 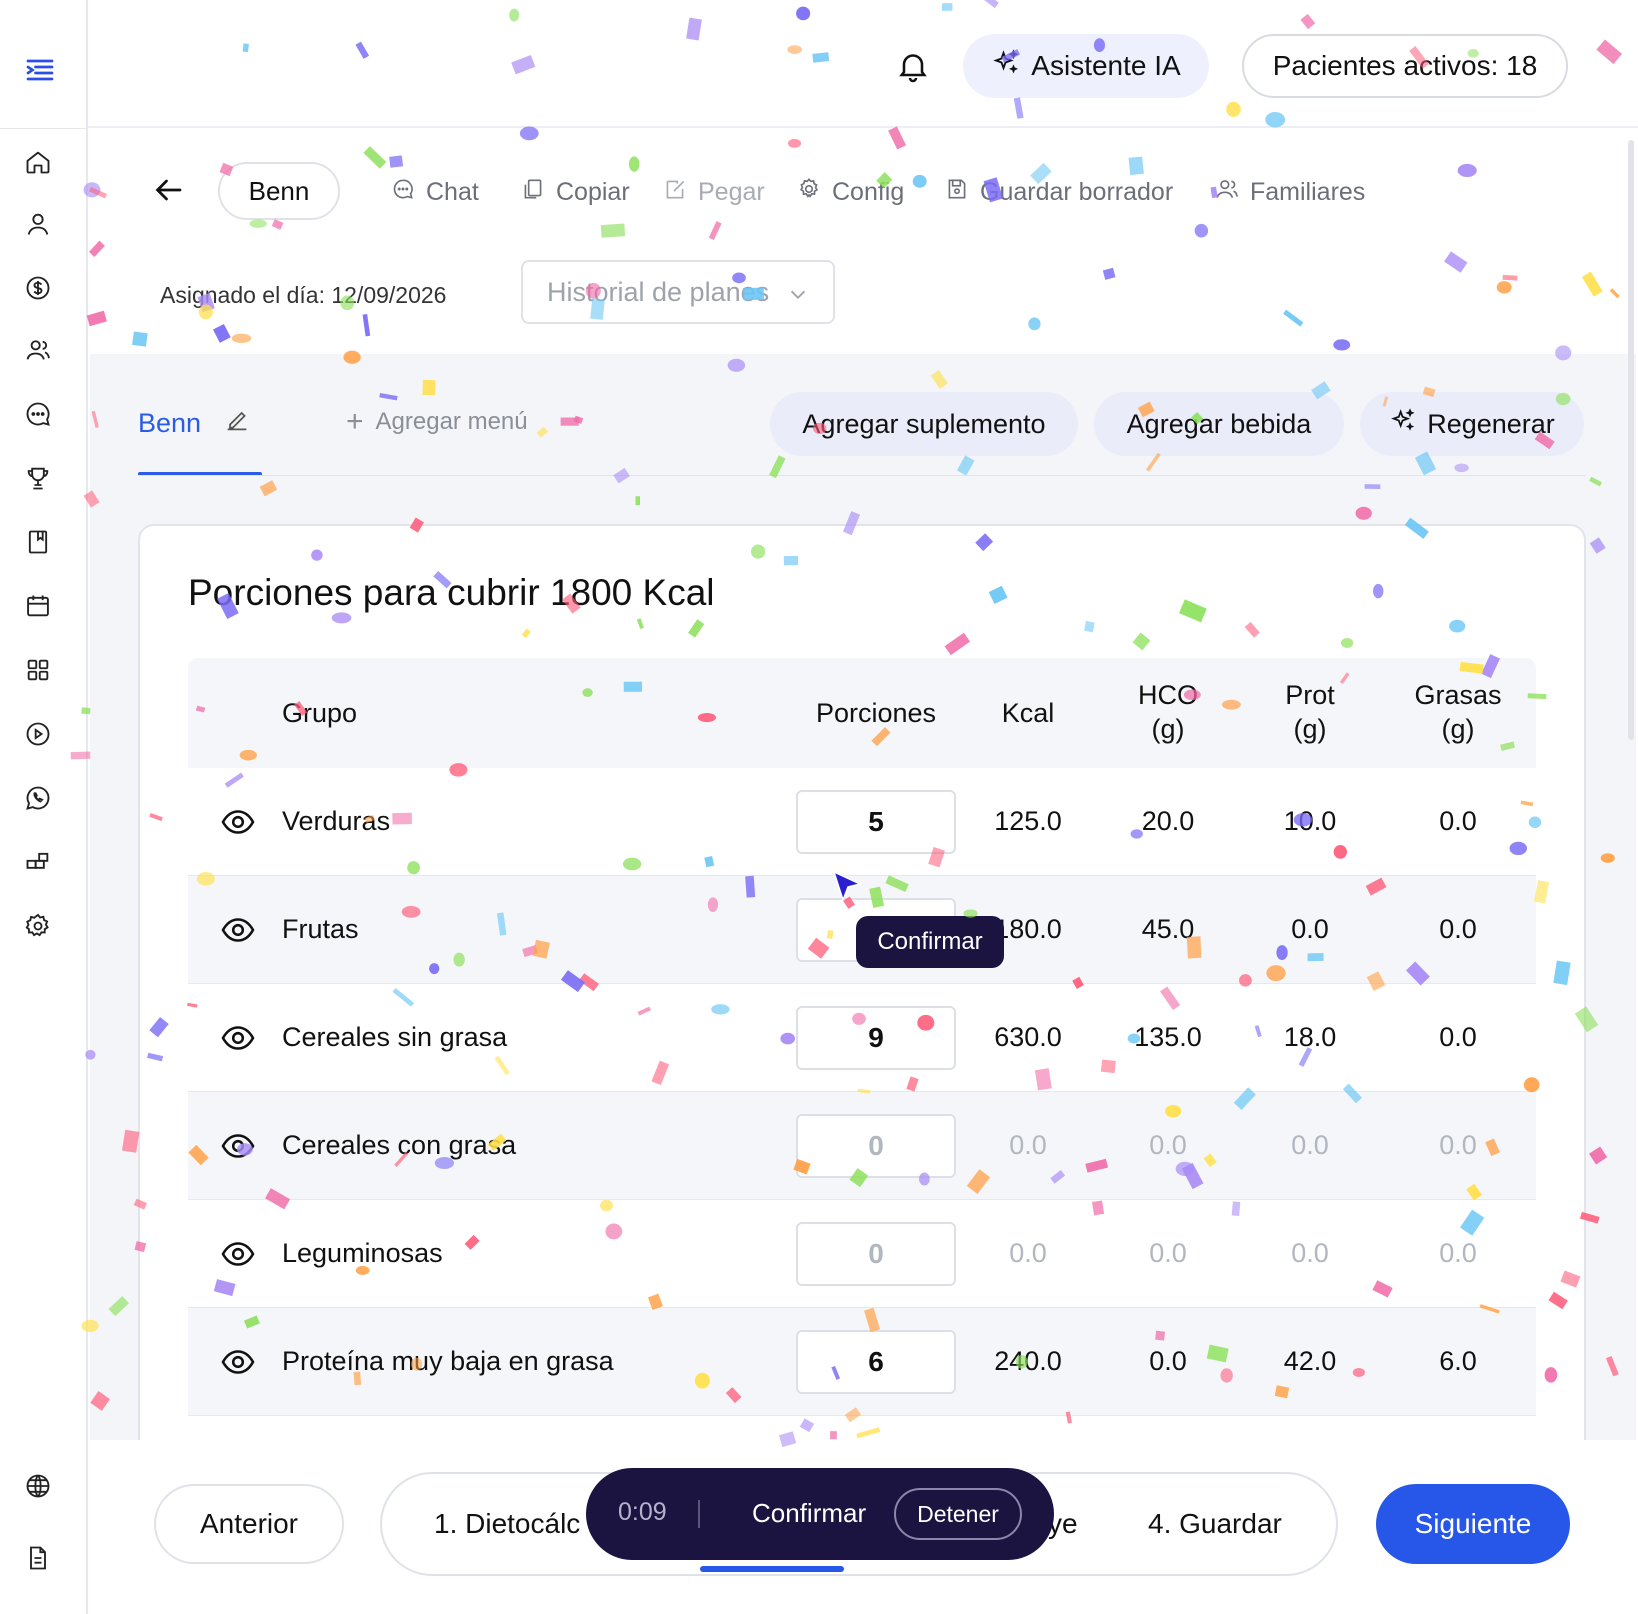 I want to click on grid-icon, so click(x=38, y=670).